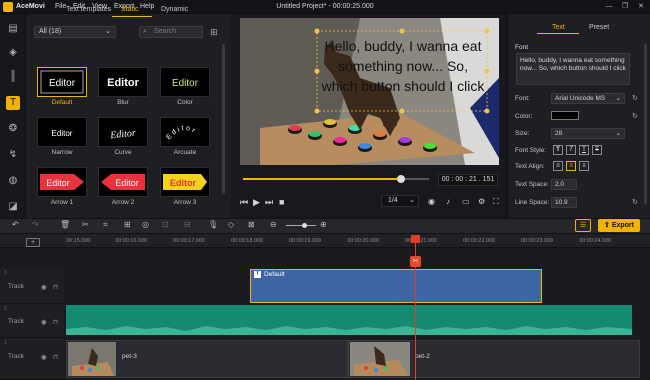 This screenshot has height=380, width=650. What do you see at coordinates (349, 320) in the screenshot?
I see `audio-clip` at bounding box center [349, 320].